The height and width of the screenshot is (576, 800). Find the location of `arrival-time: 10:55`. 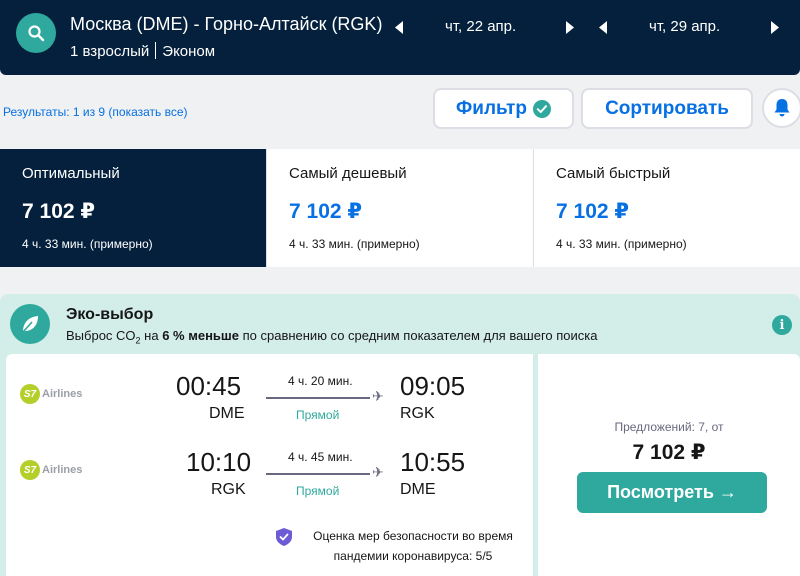

arrival-time: 10:55 is located at coordinates (433, 462).